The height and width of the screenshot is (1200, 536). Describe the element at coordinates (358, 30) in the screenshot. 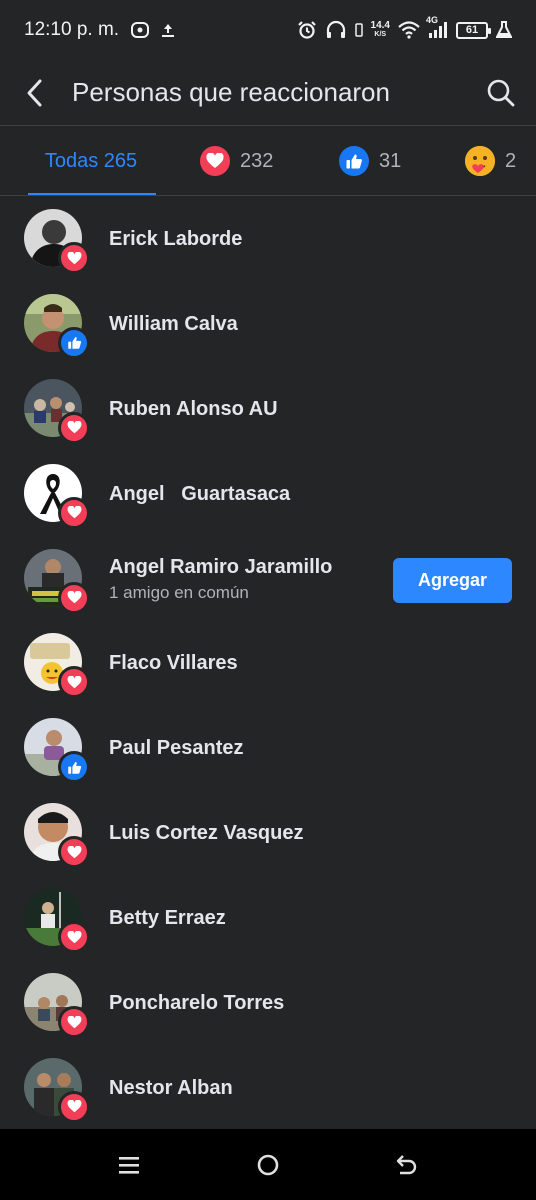

I see `battery-charge-icon` at that location.